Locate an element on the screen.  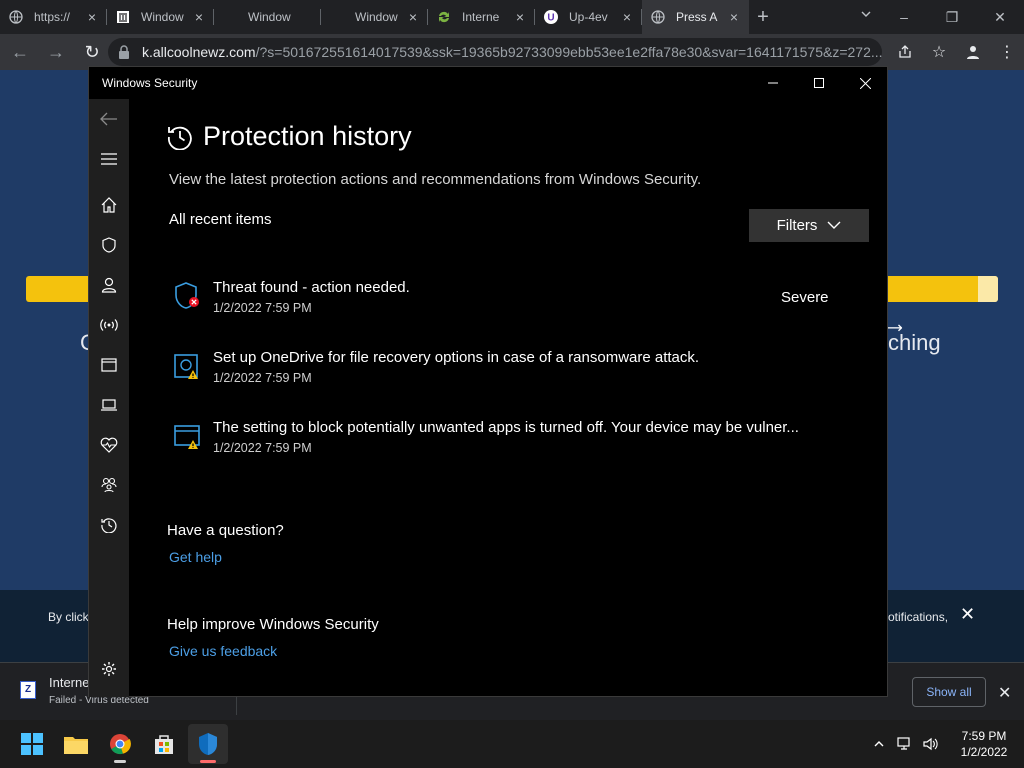
chevron-up-icon is located at coordinates (879, 744).